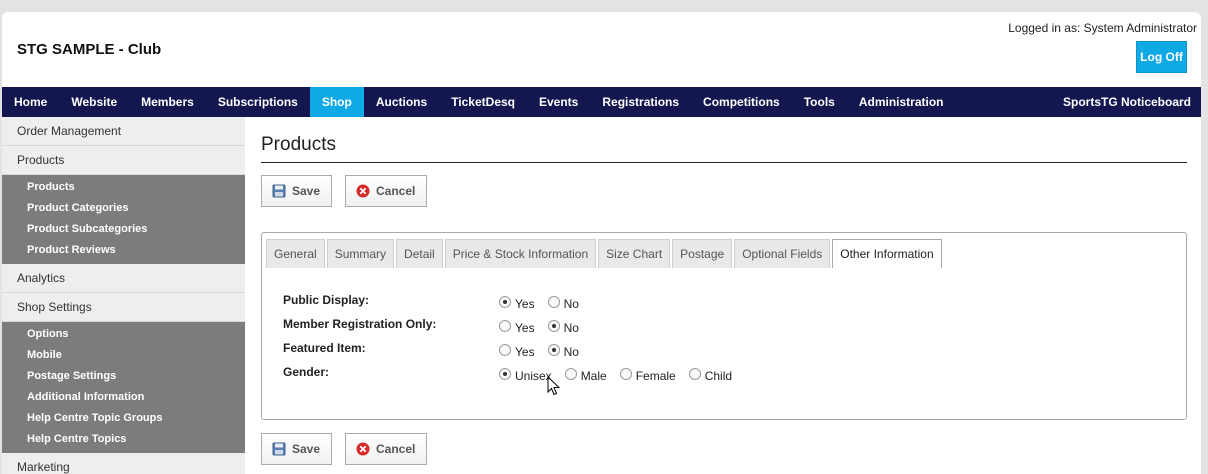  Describe the element at coordinates (887, 253) in the screenshot. I see `tab-other-information: Other Information` at that location.